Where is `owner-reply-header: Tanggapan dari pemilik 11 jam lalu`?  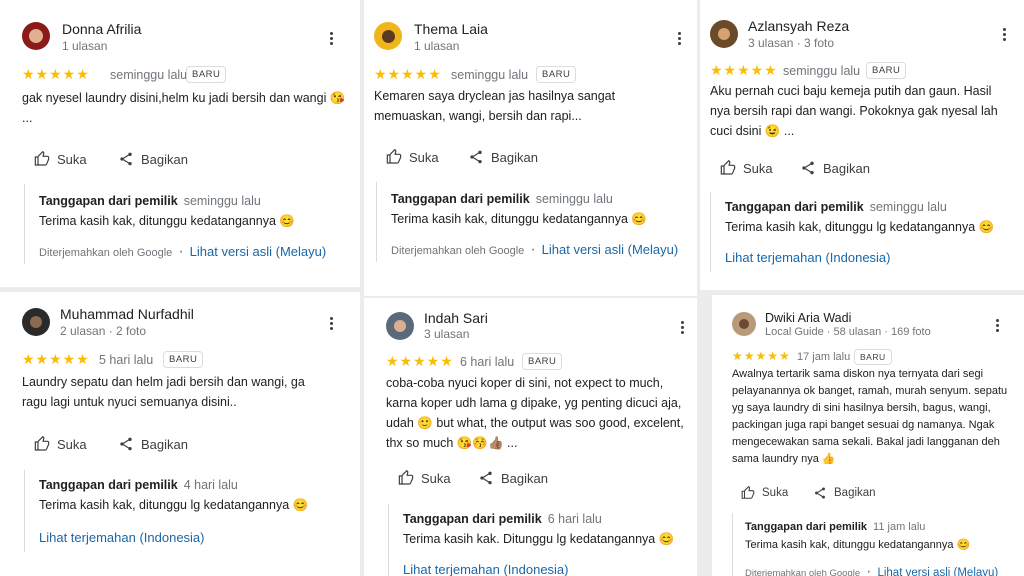
owner-reply-header: Tanggapan dari pemilik 11 jam lalu is located at coordinates (883, 527).